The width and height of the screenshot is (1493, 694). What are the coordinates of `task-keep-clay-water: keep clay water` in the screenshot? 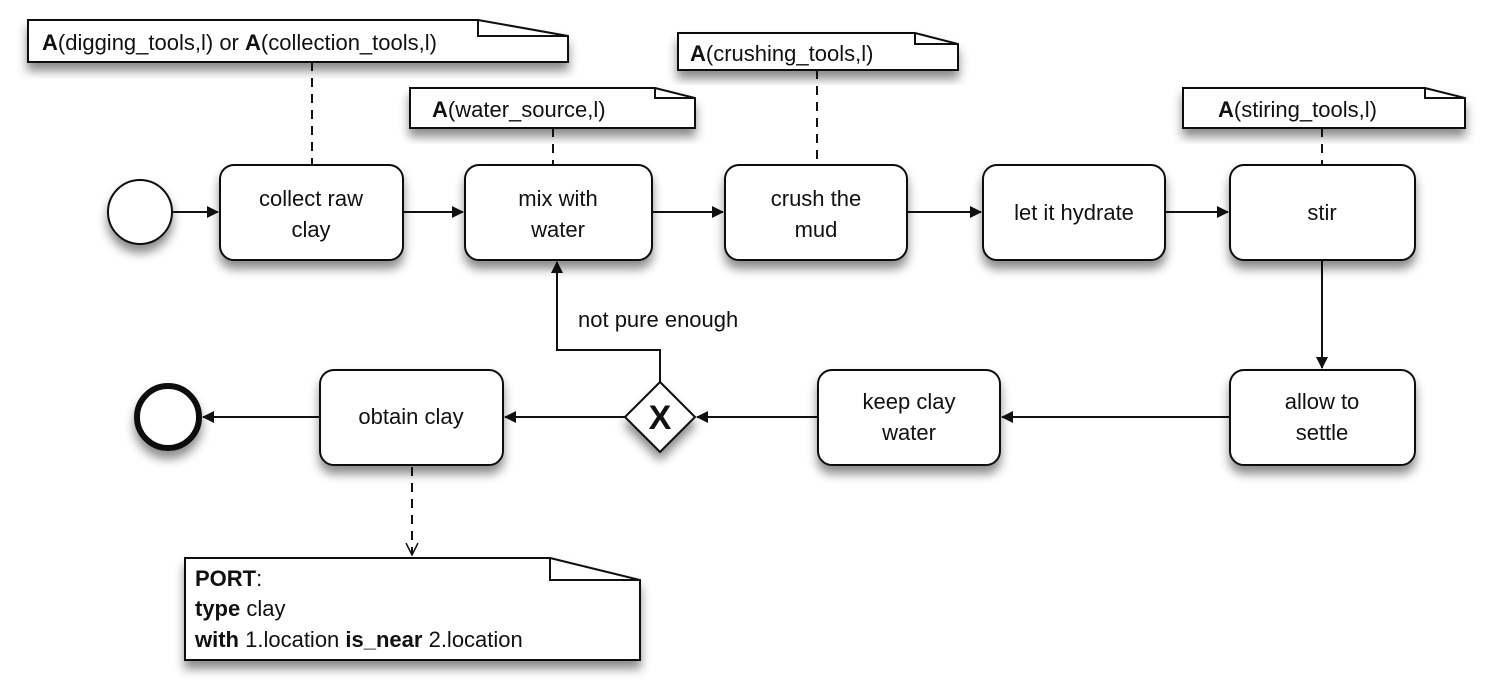 It's located at (909, 417).